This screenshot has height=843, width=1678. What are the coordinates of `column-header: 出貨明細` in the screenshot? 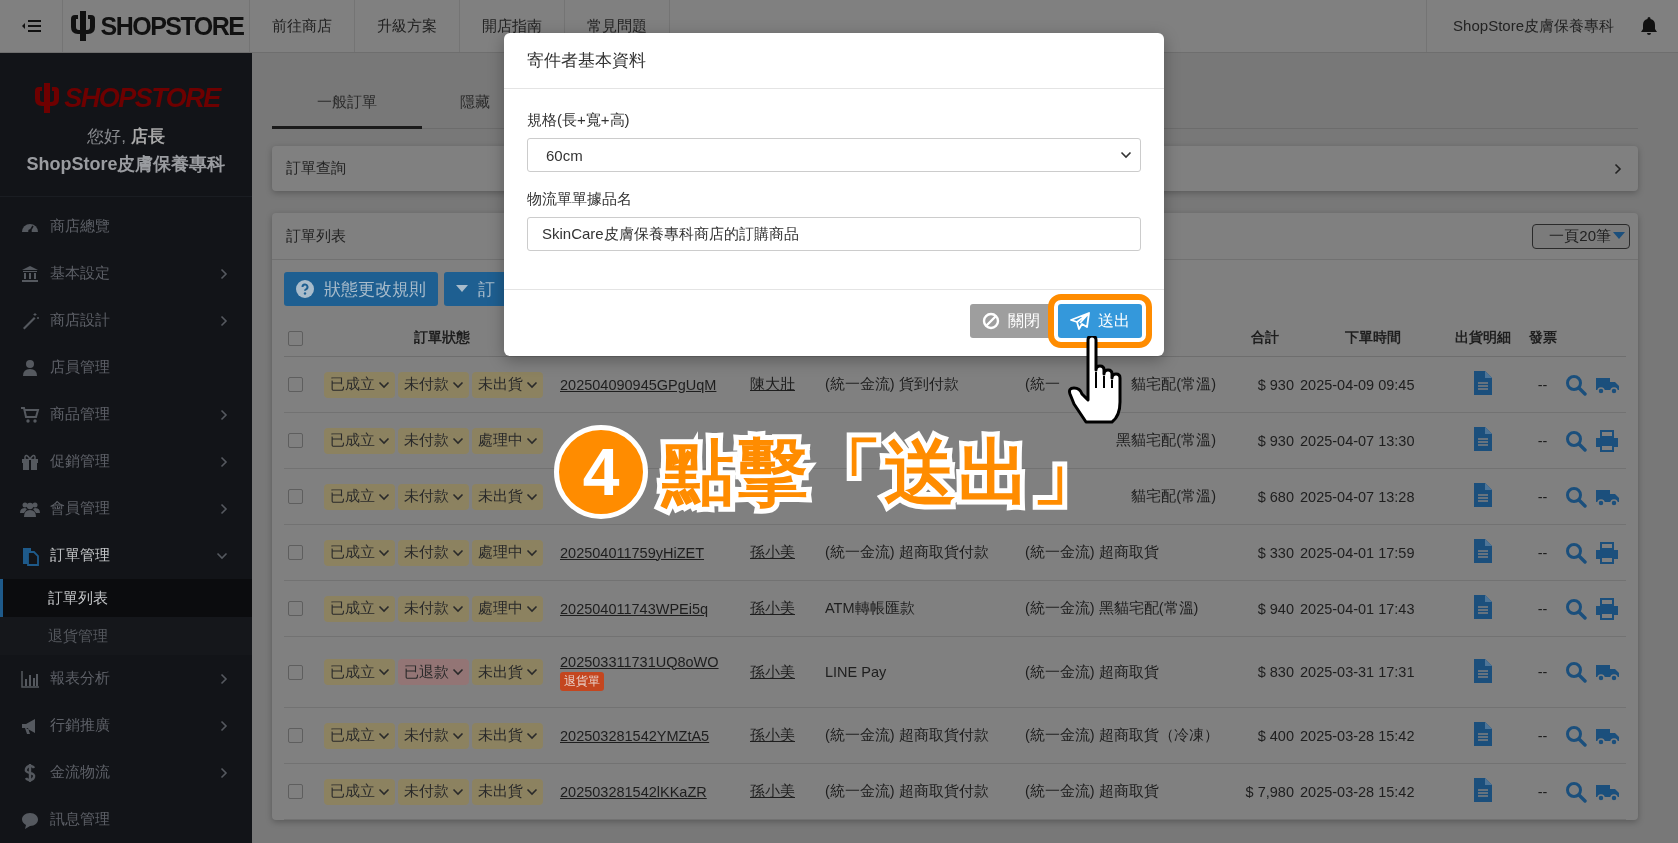 It's located at (1482, 338).